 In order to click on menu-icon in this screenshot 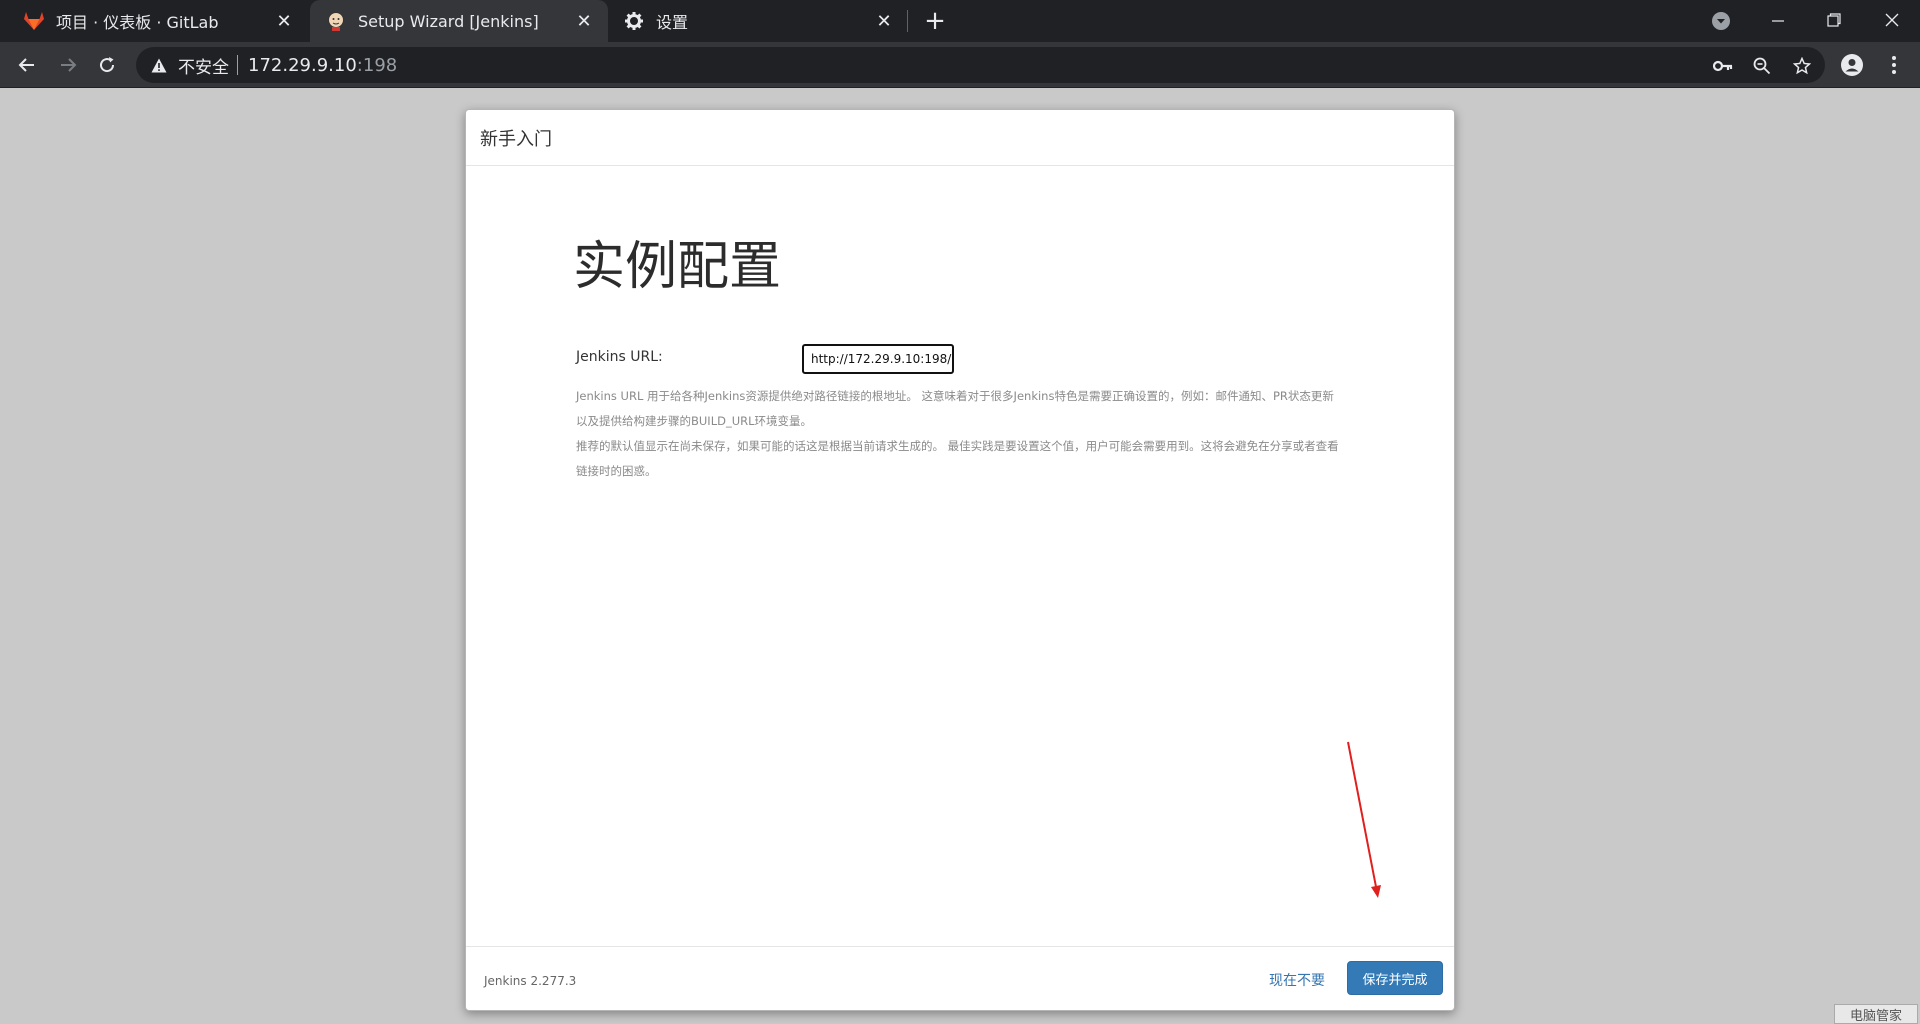, I will do `click(1894, 65)`.